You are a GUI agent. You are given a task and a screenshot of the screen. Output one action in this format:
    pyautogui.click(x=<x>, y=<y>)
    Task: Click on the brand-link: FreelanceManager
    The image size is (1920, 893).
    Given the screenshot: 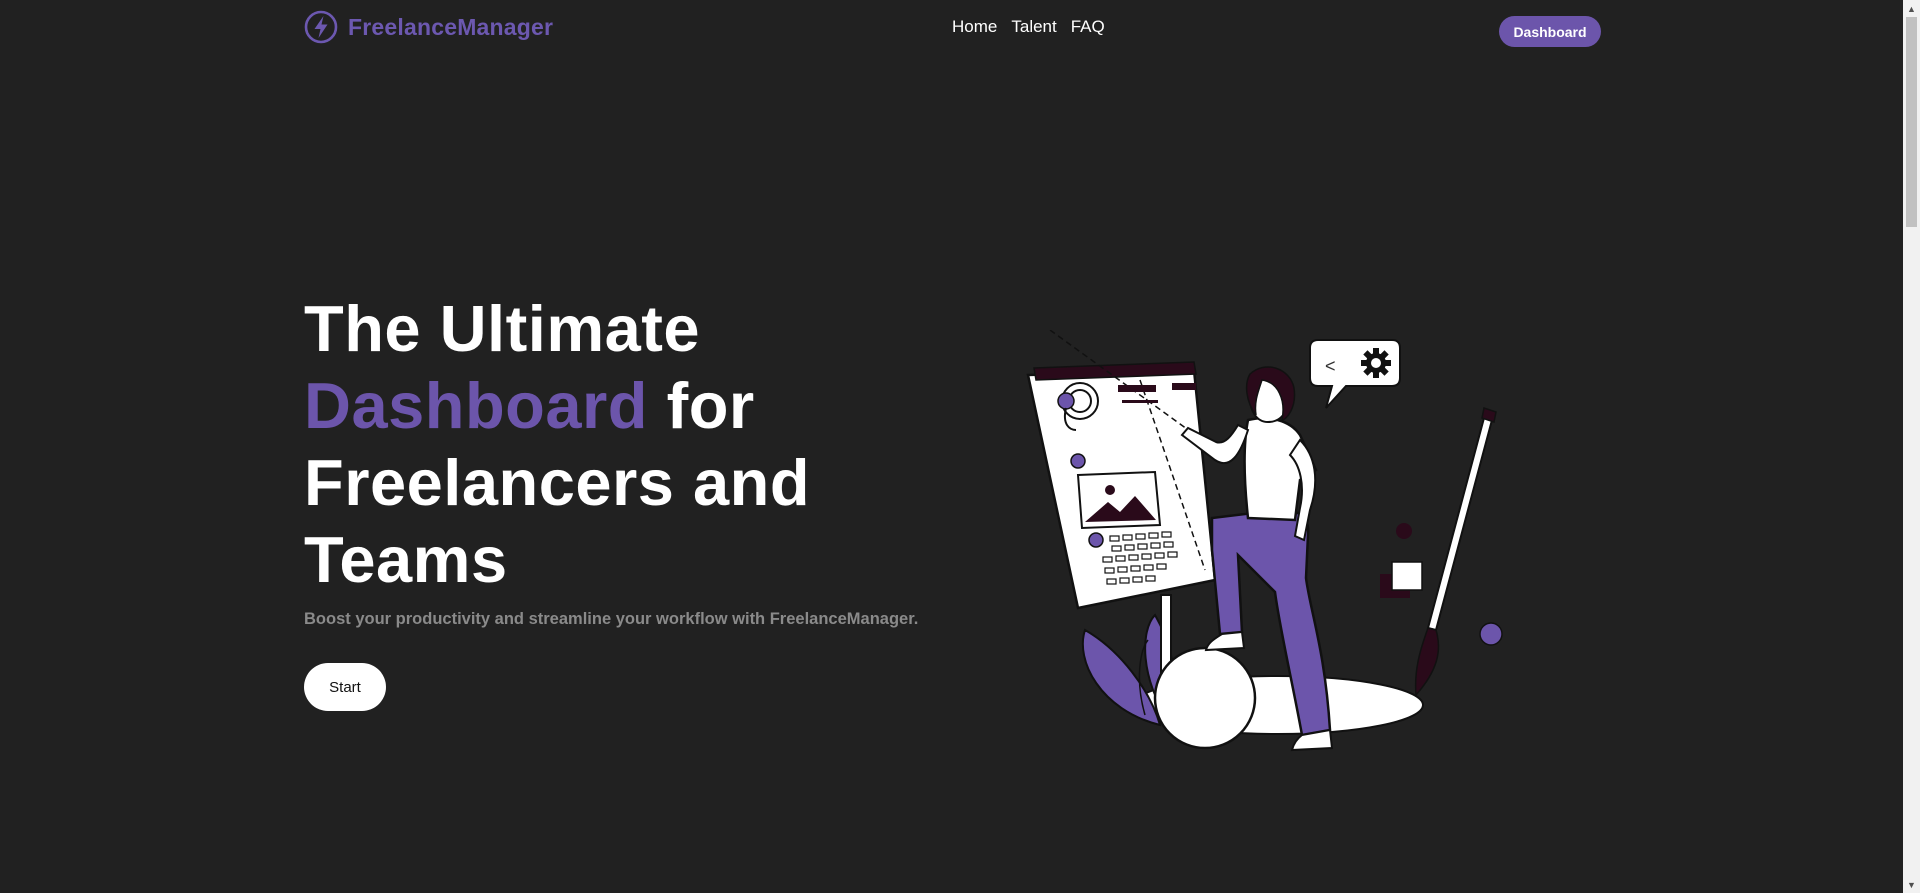 What is the action you would take?
    pyautogui.click(x=428, y=27)
    